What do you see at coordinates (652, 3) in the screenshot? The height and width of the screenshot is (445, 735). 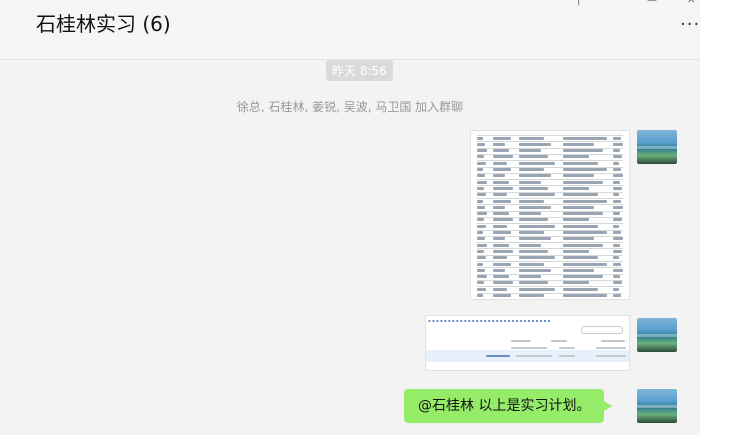 I see `minimize-icon: —` at bounding box center [652, 3].